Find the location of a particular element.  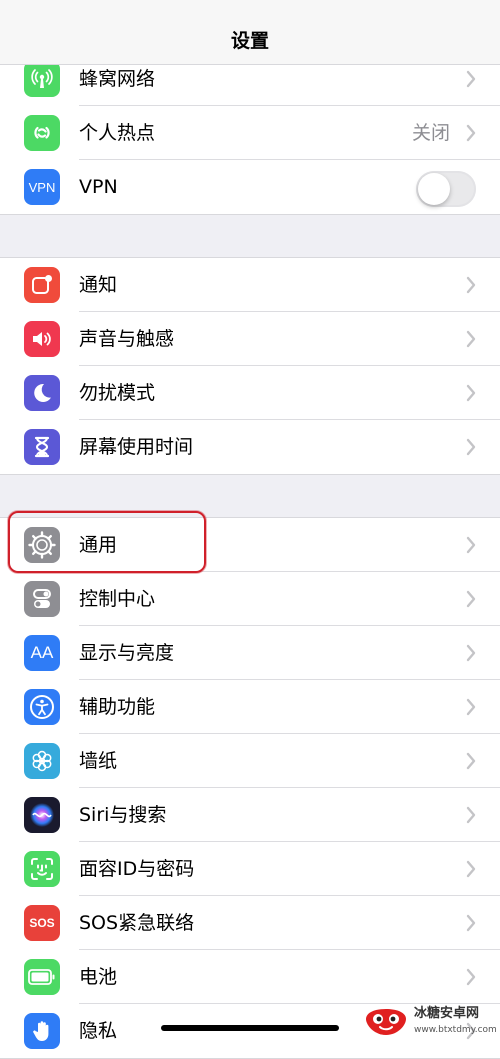

gear-icon is located at coordinates (42, 545).